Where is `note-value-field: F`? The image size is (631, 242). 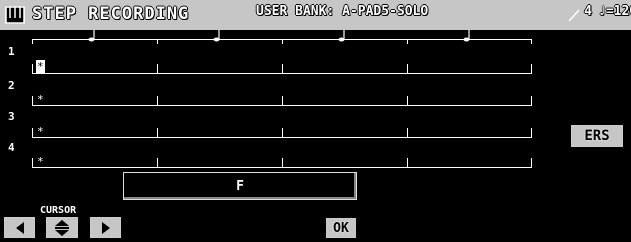
note-value-field: F is located at coordinates (240, 186).